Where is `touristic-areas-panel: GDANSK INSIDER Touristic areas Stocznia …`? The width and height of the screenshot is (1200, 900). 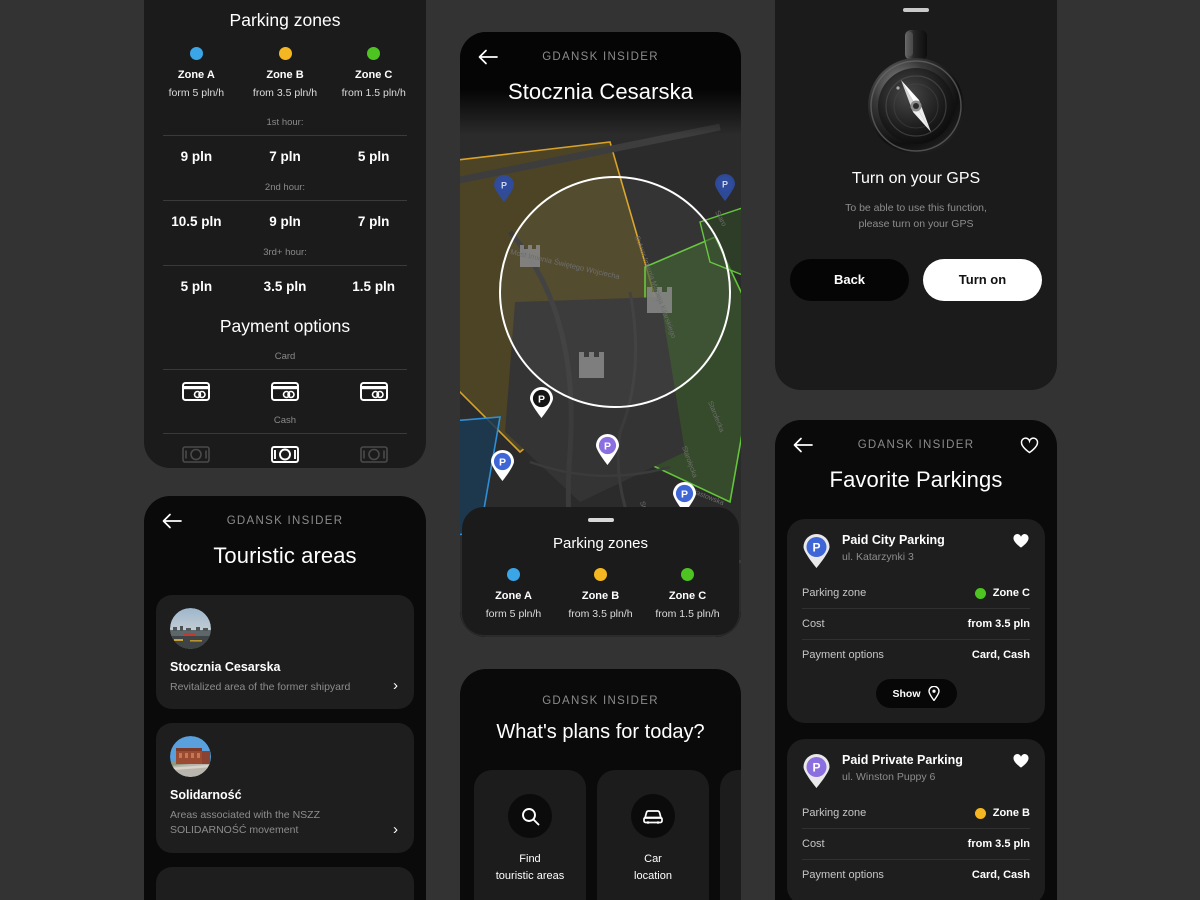
touristic-areas-panel: GDANSK INSIDER Touristic areas Stocznia … is located at coordinates (285, 698).